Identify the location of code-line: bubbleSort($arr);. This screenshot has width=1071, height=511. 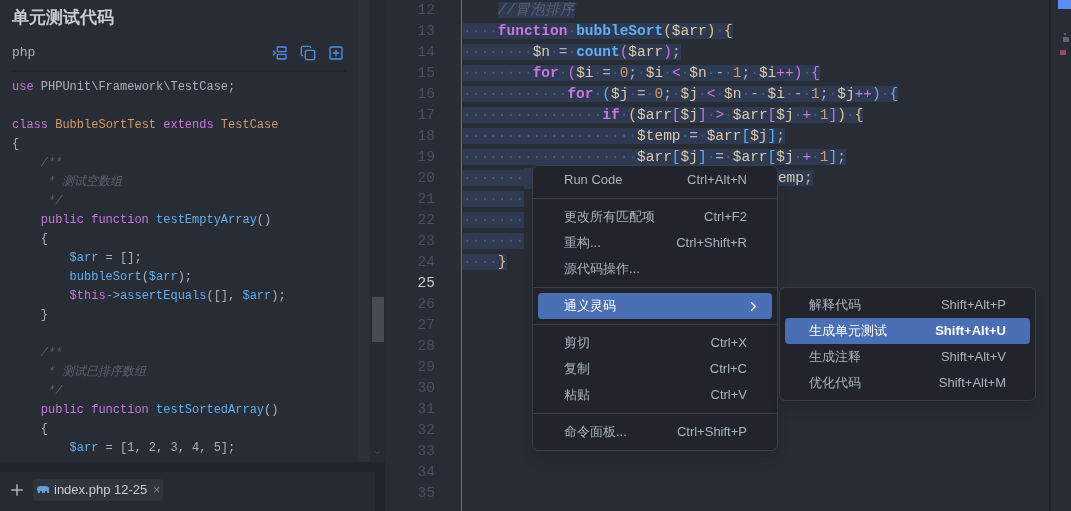
(130, 277).